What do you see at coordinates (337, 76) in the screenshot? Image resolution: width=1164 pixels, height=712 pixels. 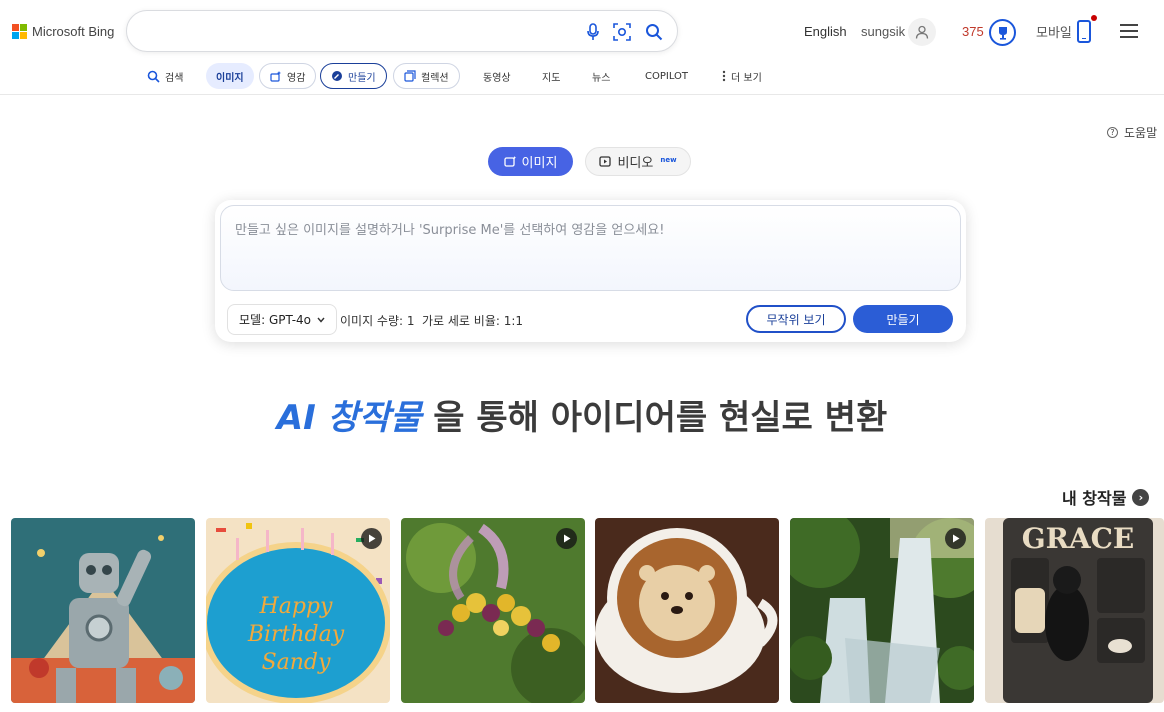 I see `create-icon` at bounding box center [337, 76].